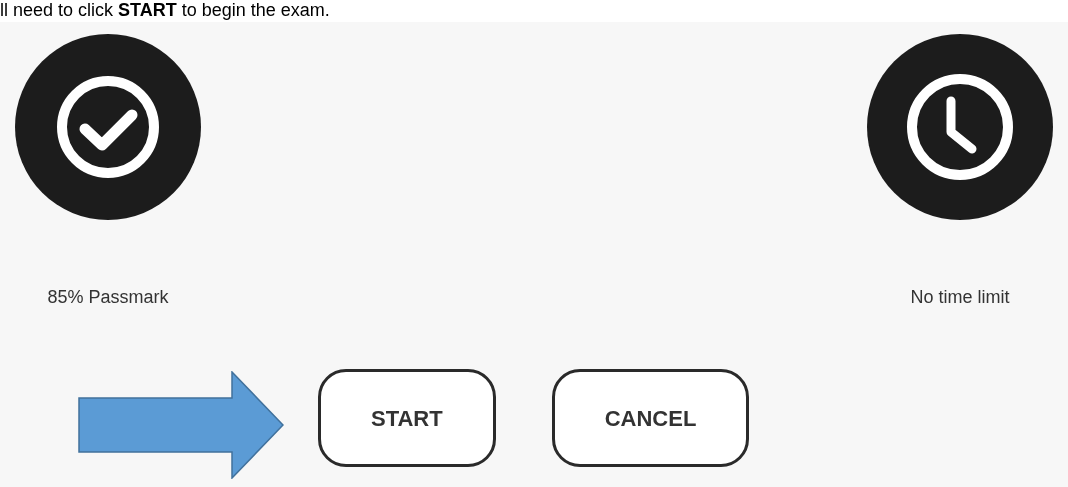 The width and height of the screenshot is (1068, 487). I want to click on feature-label: No time limit, so click(960, 297).